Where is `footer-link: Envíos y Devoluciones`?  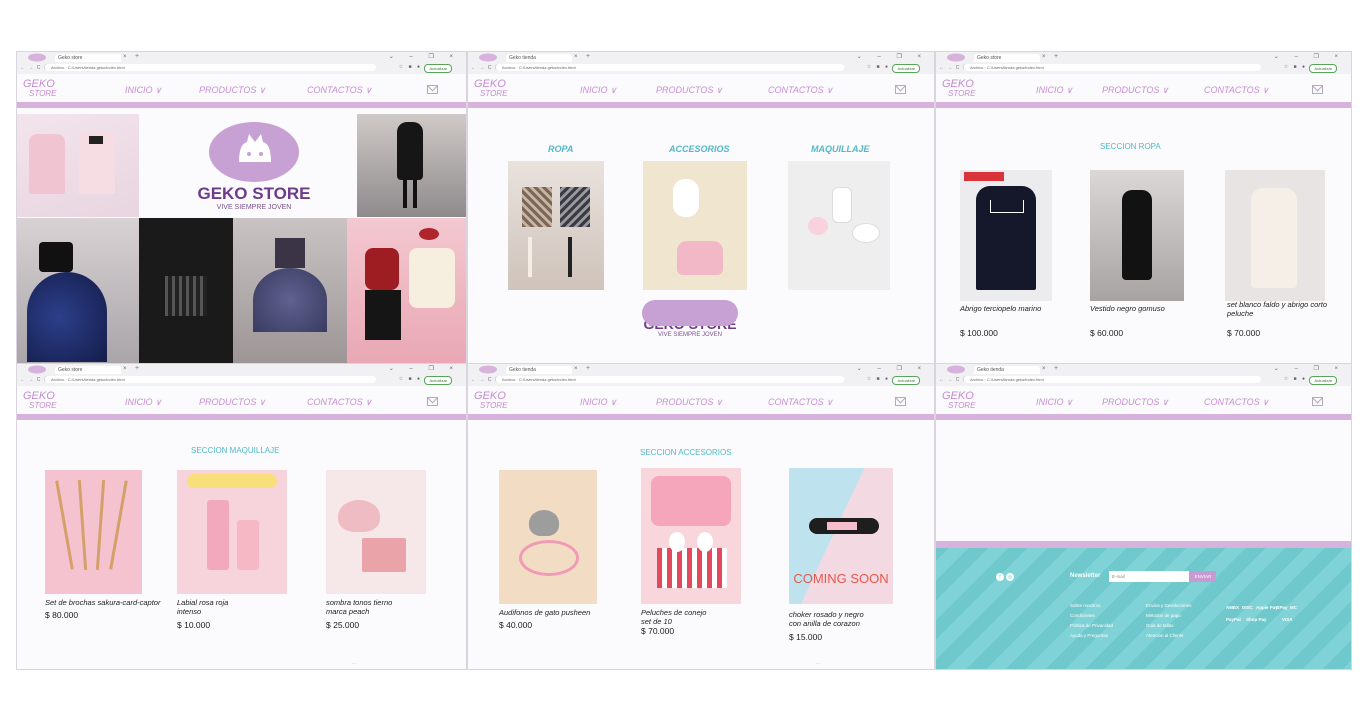 footer-link: Envíos y Devoluciones is located at coordinates (1169, 605).